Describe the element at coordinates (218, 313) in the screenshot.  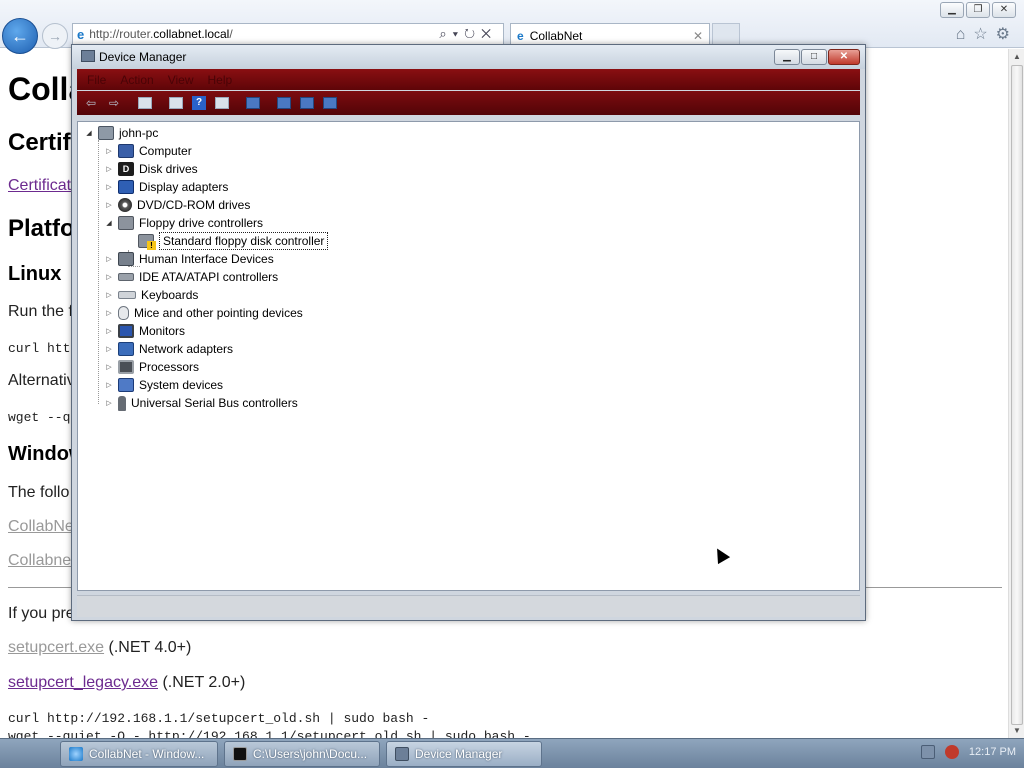
I see `tree-item-label: Mice and other pointing devices` at that location.